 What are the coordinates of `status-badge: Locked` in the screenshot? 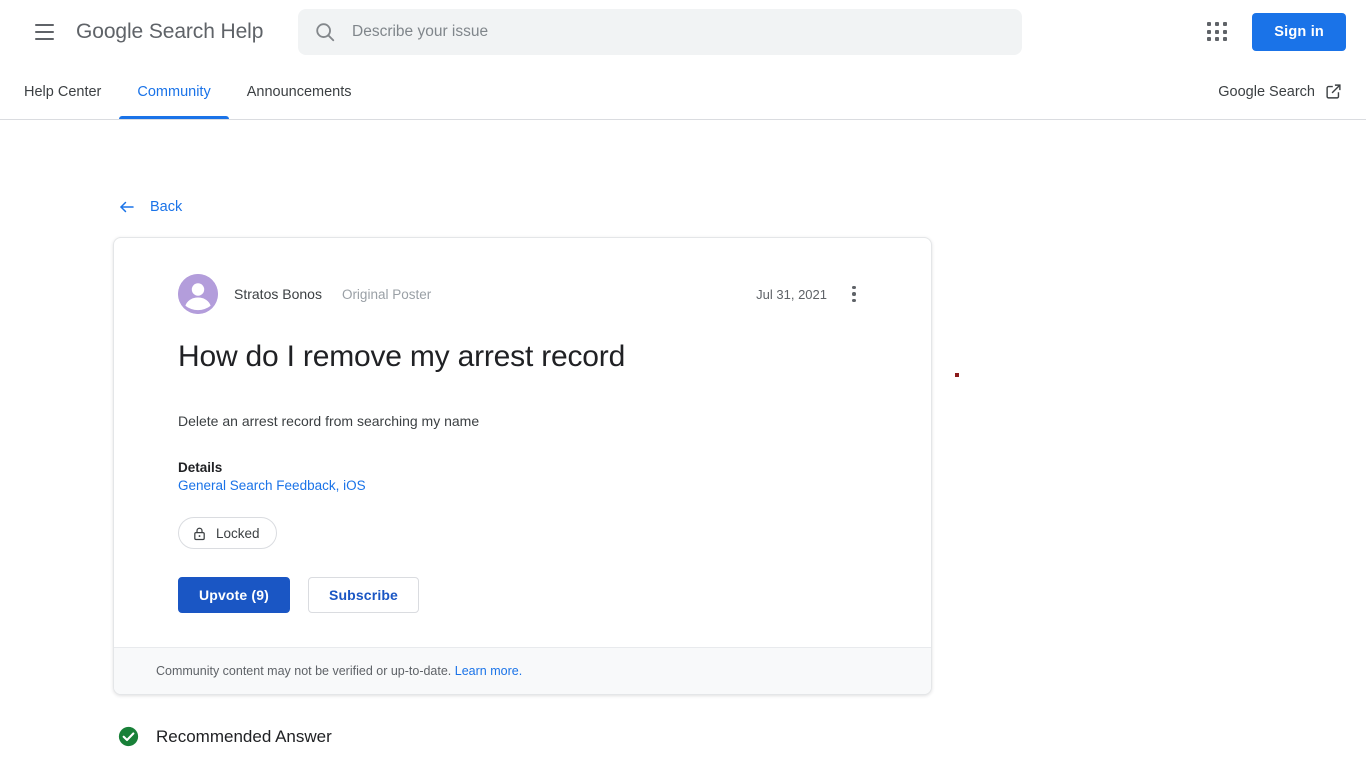 It's located at (227, 533).